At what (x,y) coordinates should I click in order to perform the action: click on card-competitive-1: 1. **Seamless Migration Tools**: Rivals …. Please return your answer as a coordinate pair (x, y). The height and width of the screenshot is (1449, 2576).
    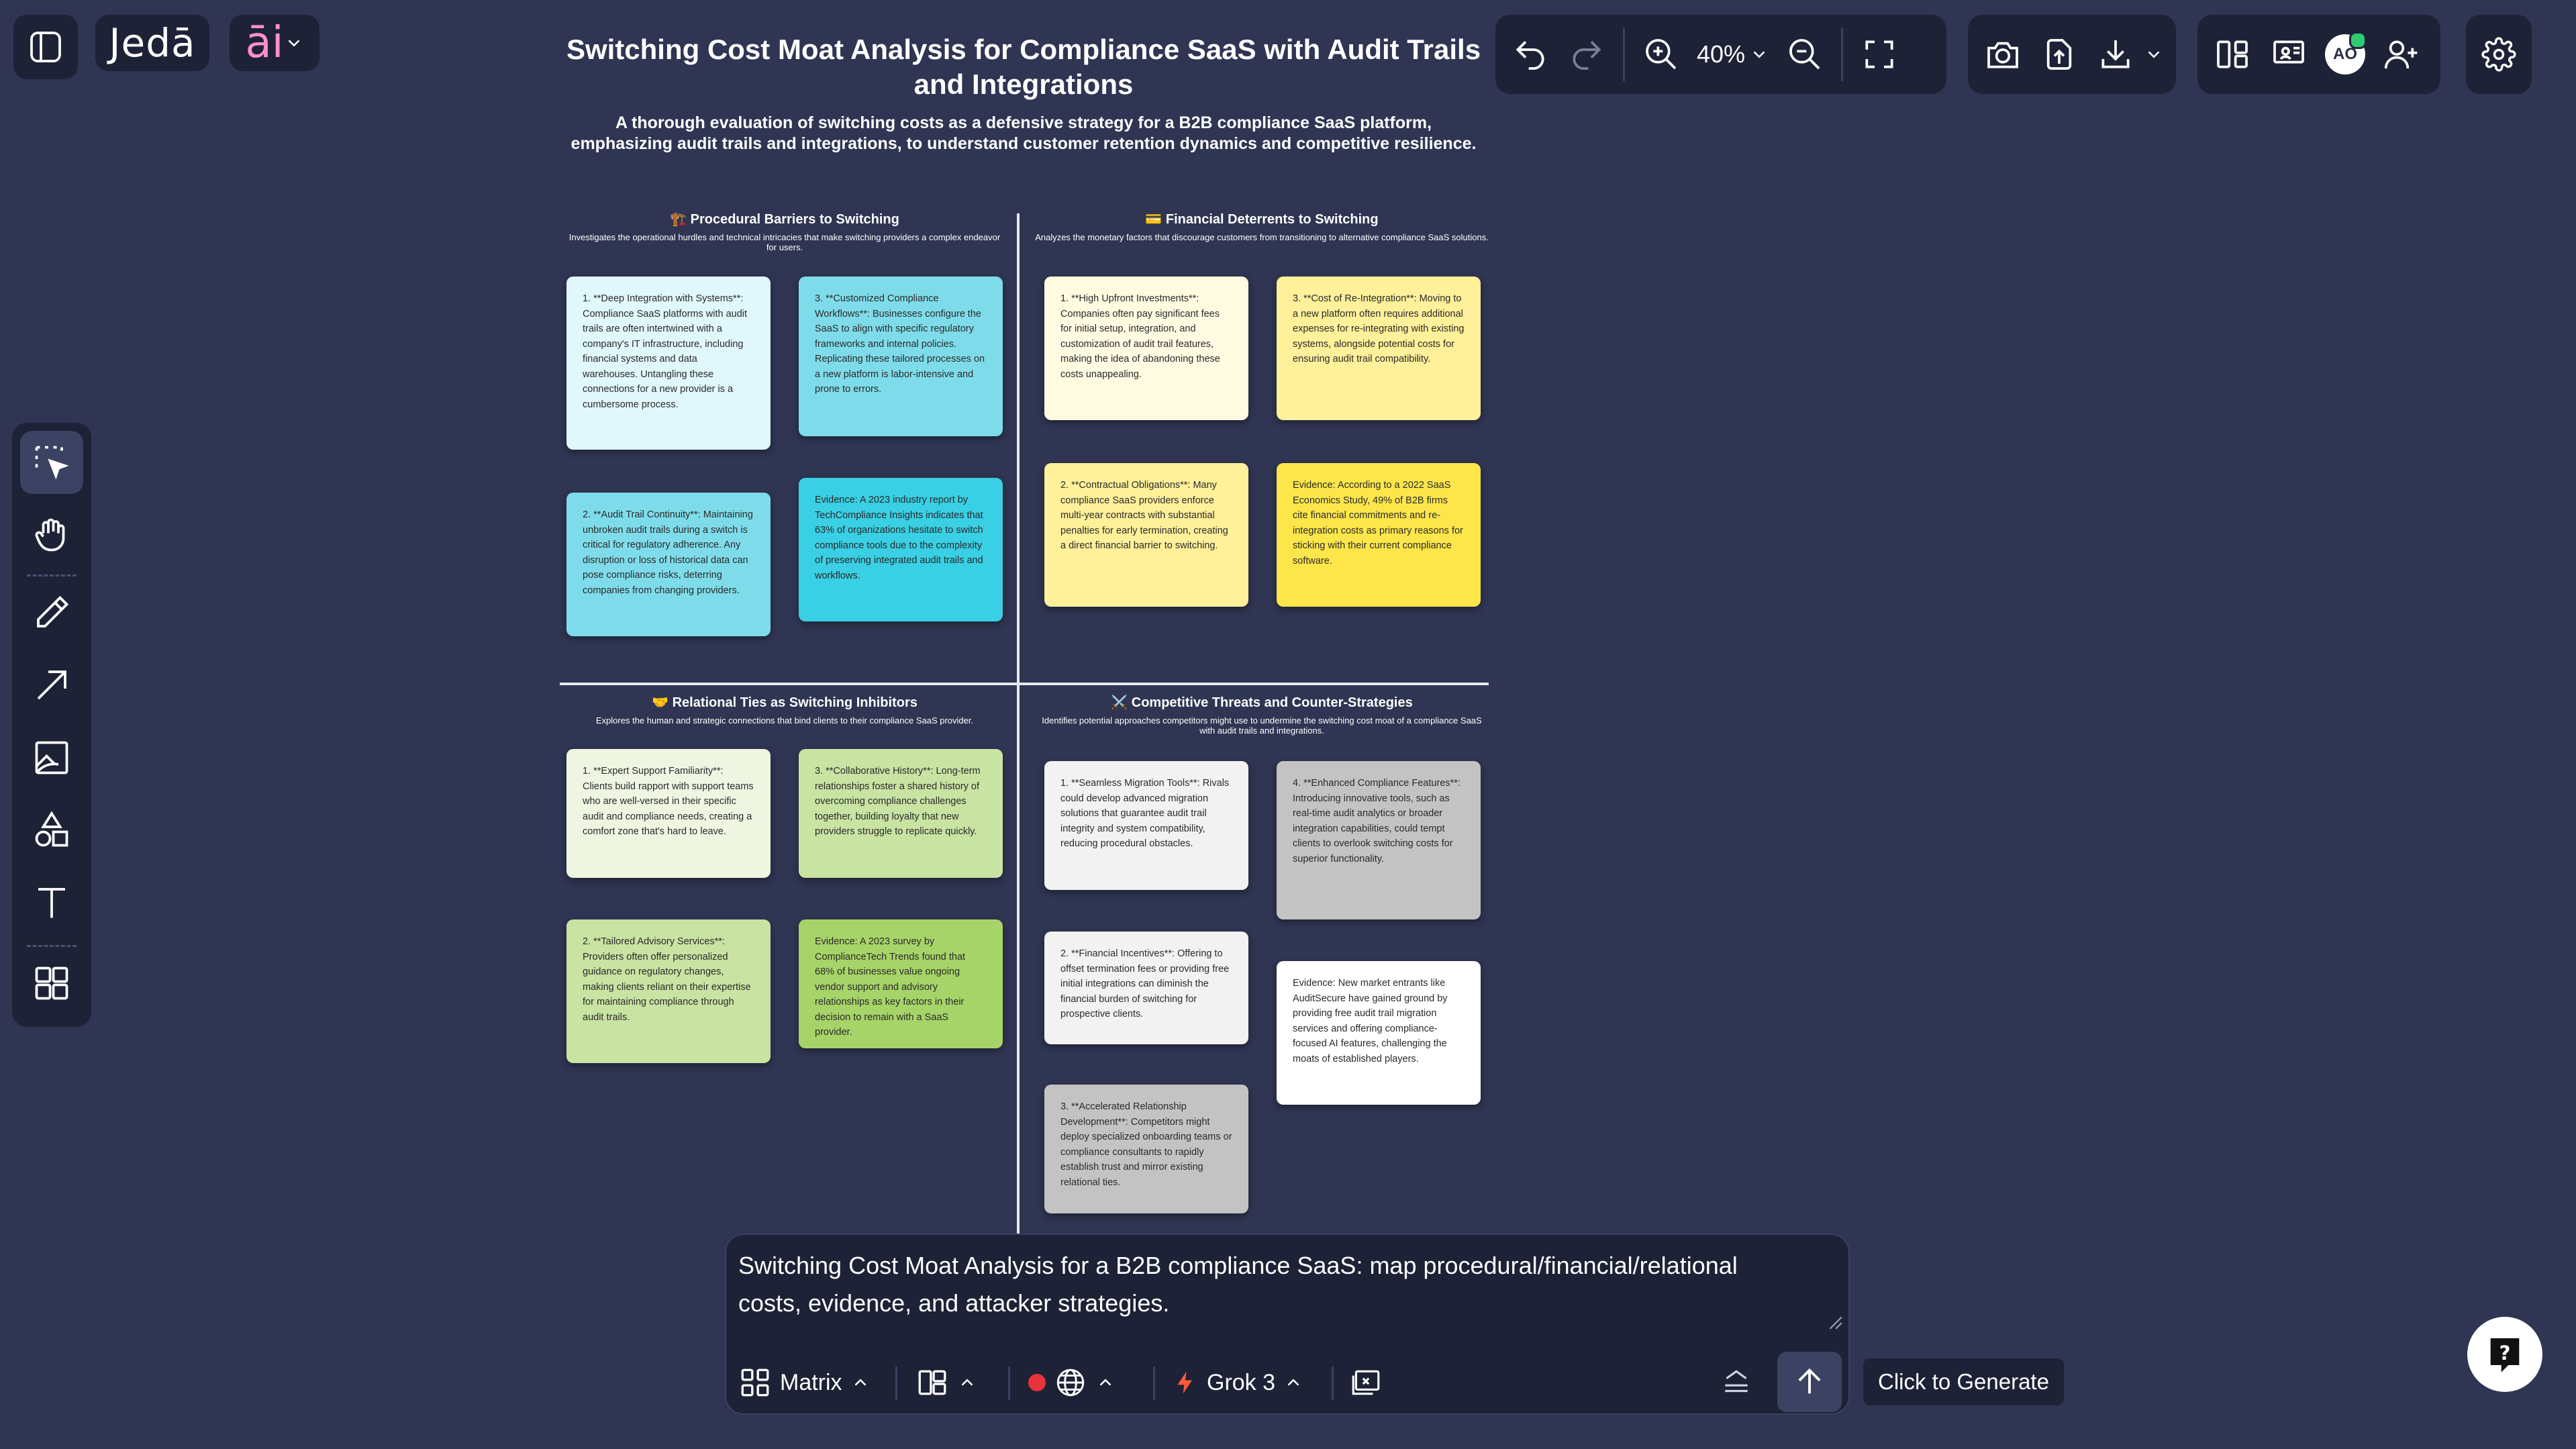
    Looking at the image, I should click on (1146, 825).